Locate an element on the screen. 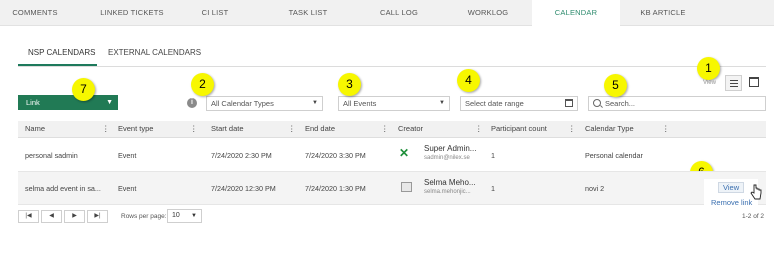  calendar-view-icon is located at coordinates (754, 82).